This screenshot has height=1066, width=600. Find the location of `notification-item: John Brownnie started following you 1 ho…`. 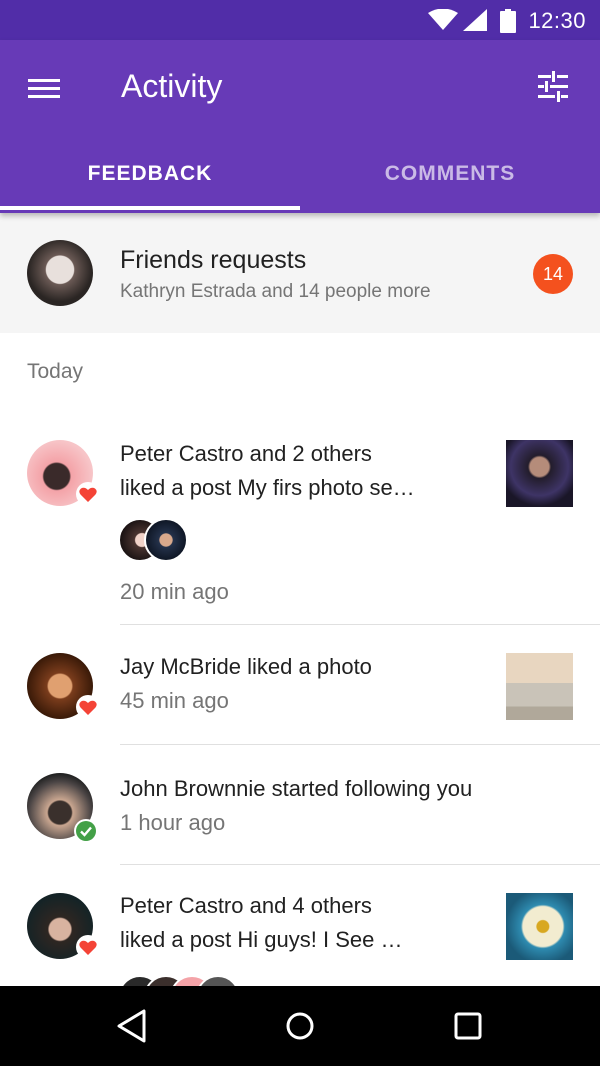

notification-item: John Brownnie started following you 1 ho… is located at coordinates (300, 805).